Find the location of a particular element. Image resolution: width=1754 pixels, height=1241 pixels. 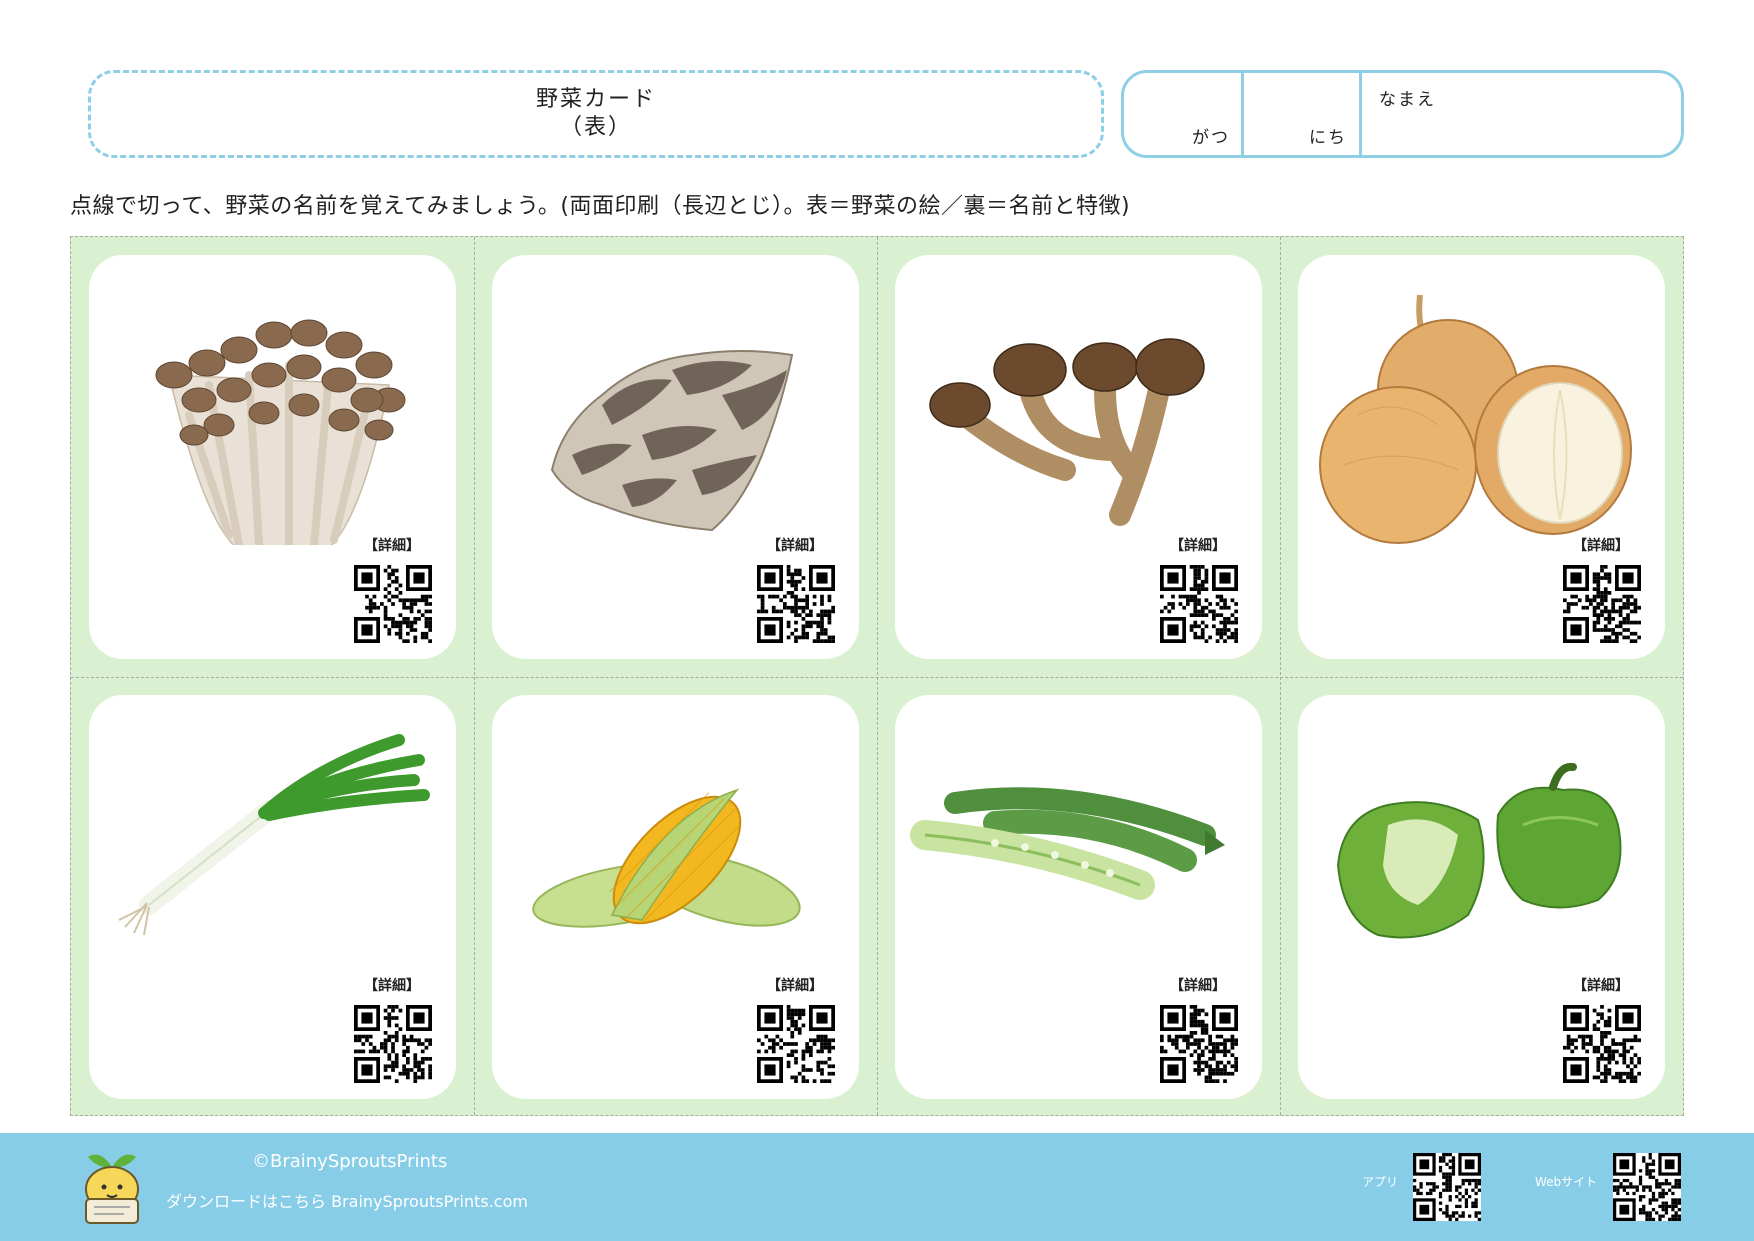

matsutake-mushroom-image is located at coordinates (1067, 432).